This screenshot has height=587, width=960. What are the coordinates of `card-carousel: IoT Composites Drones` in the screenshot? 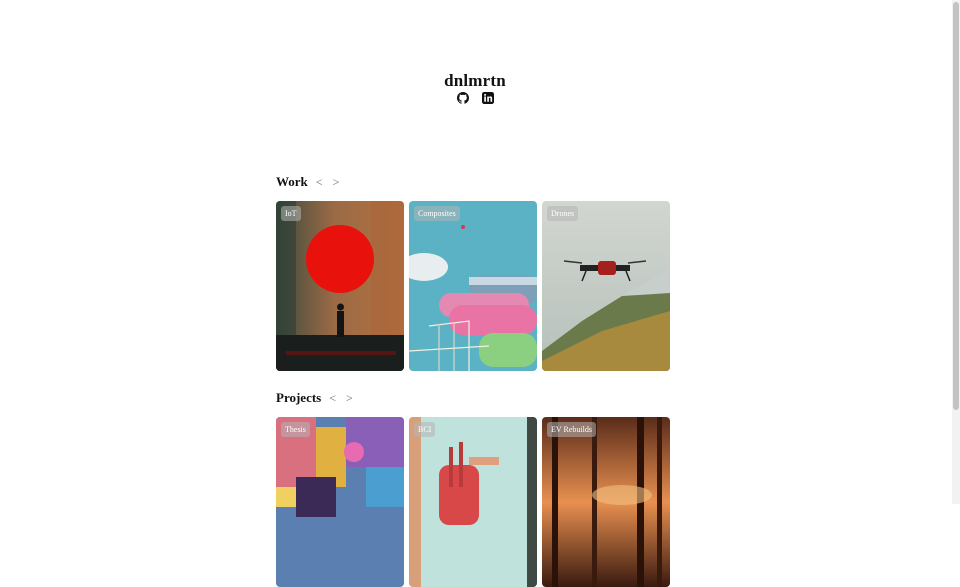 It's located at (473, 286).